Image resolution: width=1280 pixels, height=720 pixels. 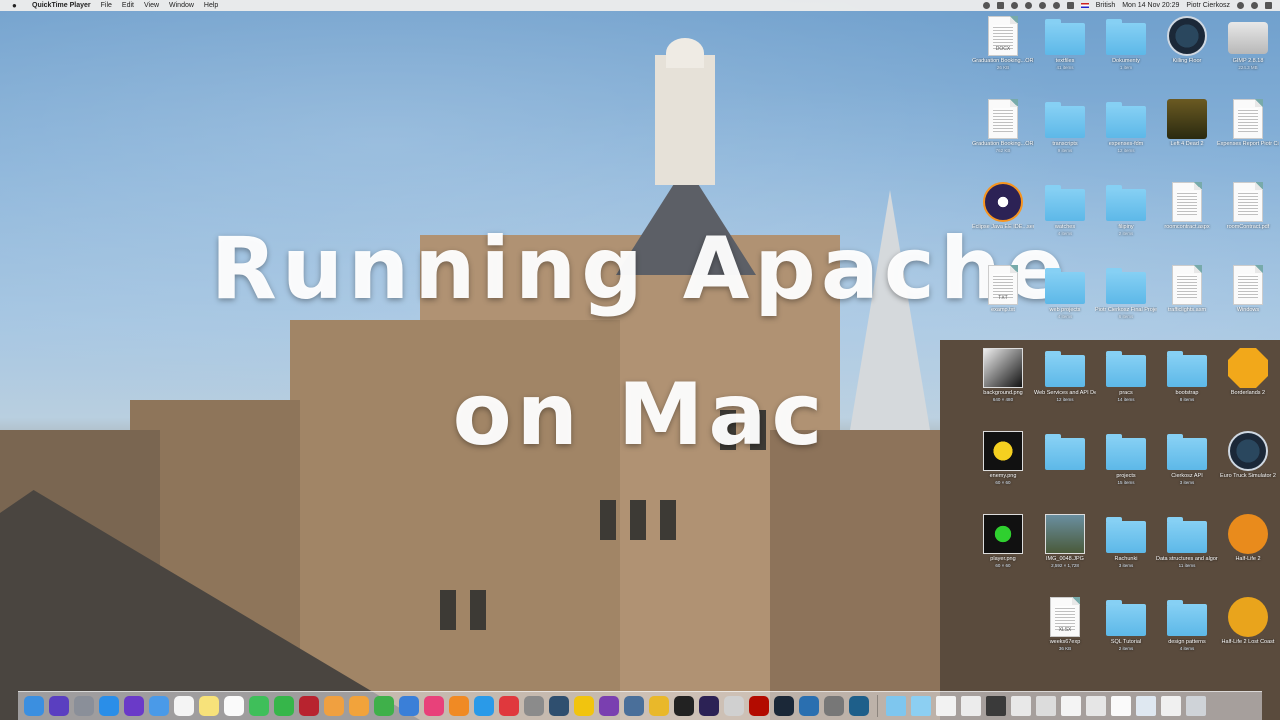 I want to click on desktop-icon: Dokumenty 1 item, so click(x=1126, y=43).